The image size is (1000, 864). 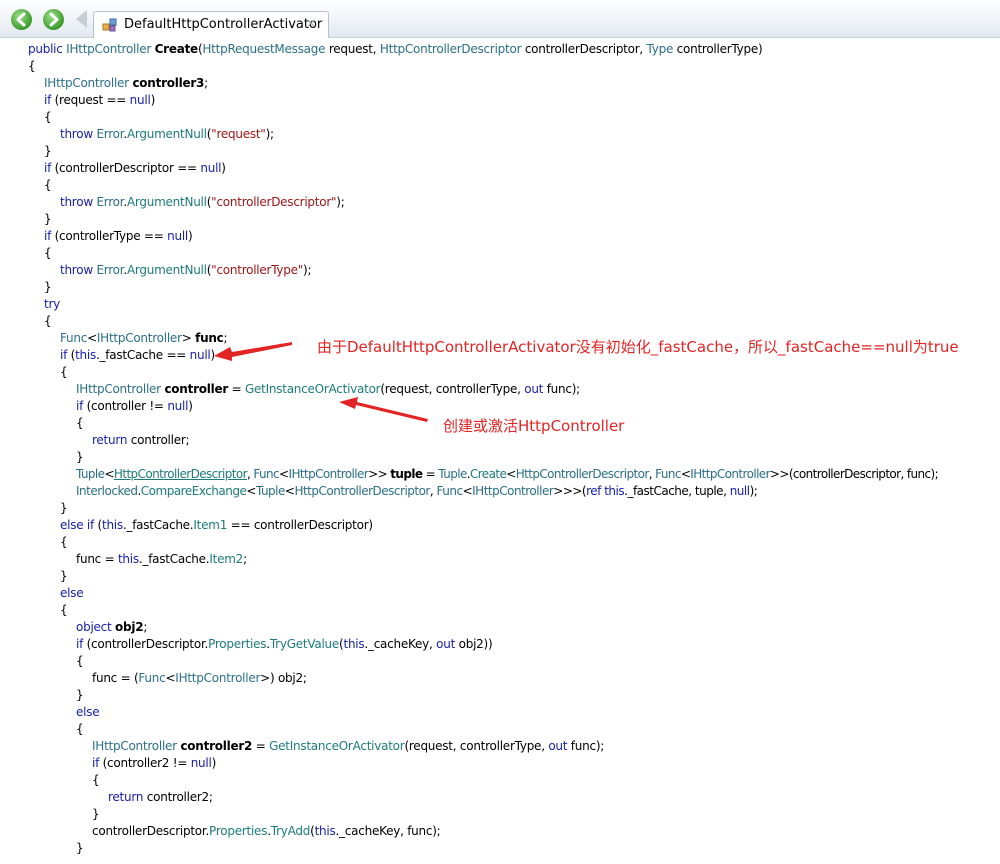 What do you see at coordinates (383, 409) in the screenshot?
I see `arrow-create` at bounding box center [383, 409].